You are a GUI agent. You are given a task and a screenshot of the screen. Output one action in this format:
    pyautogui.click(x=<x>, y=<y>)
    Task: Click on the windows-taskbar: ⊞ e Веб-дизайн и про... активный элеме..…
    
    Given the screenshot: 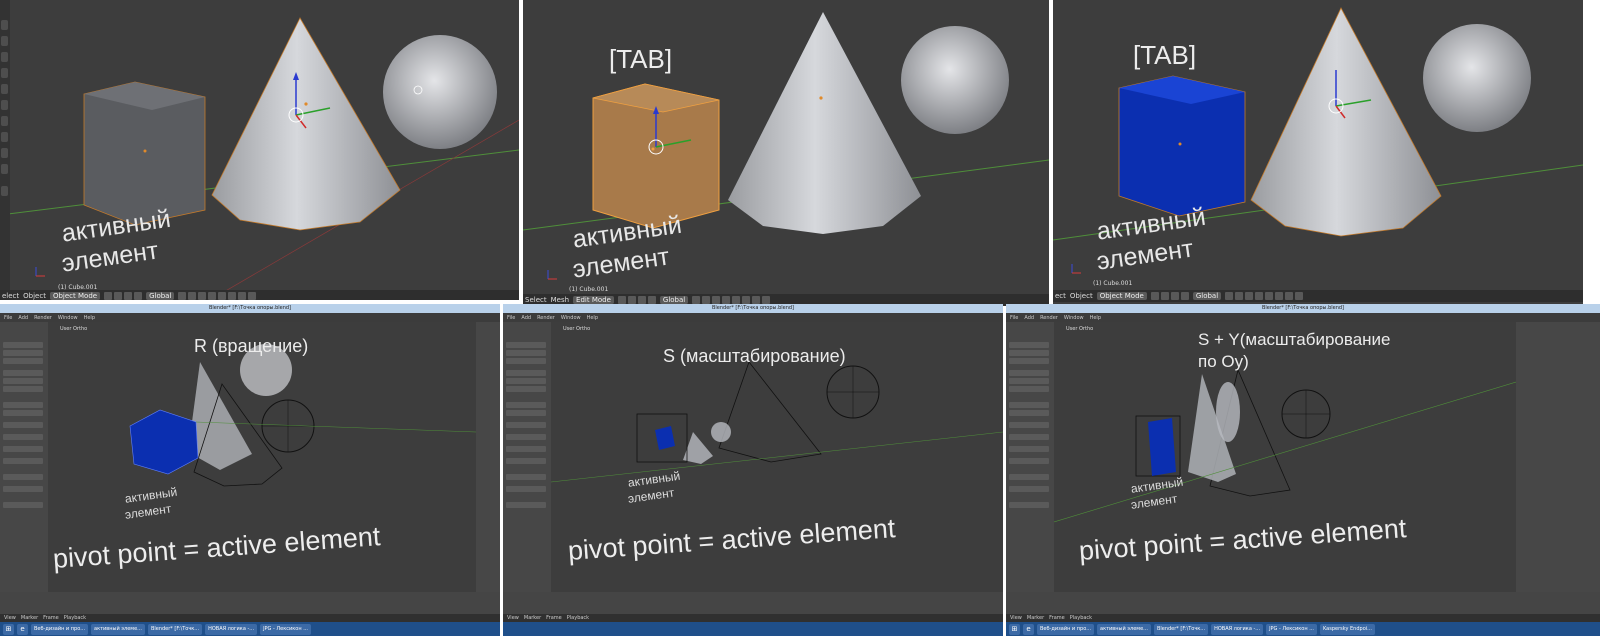 What is the action you would take?
    pyautogui.click(x=1303, y=629)
    